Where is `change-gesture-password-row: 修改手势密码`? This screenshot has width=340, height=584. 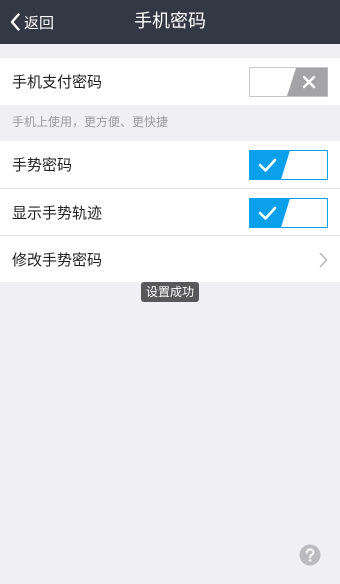
change-gesture-password-row: 修改手势密码 is located at coordinates (170, 258).